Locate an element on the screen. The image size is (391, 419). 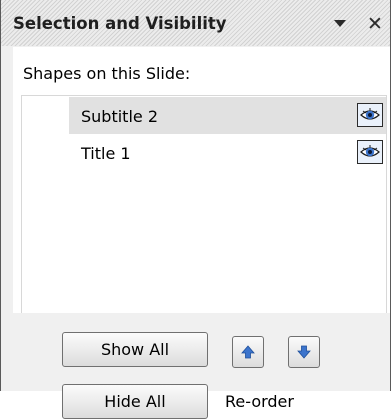
pane-title: Selection and Visibility is located at coordinates (120, 23).